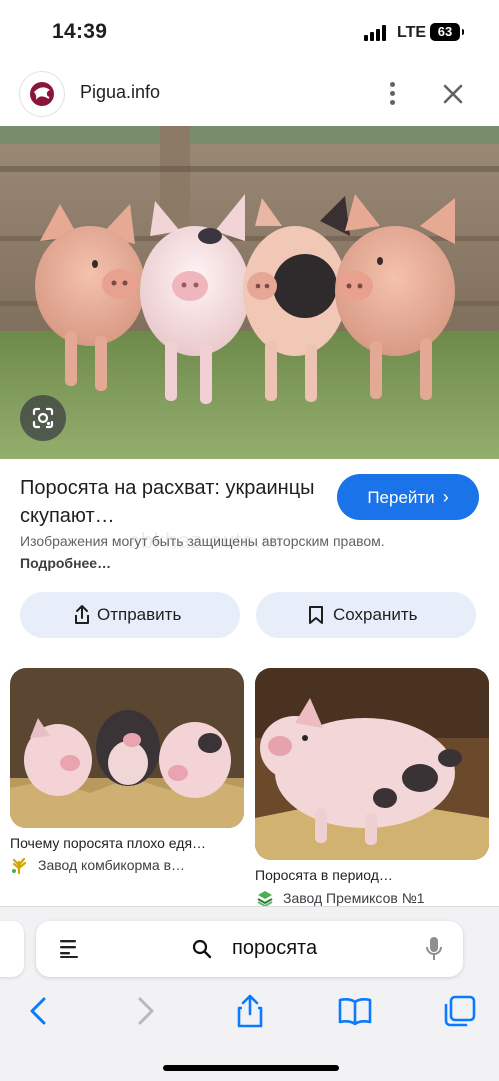 This screenshot has height=1081, width=499. I want to click on status-time: 14:39, so click(80, 31).